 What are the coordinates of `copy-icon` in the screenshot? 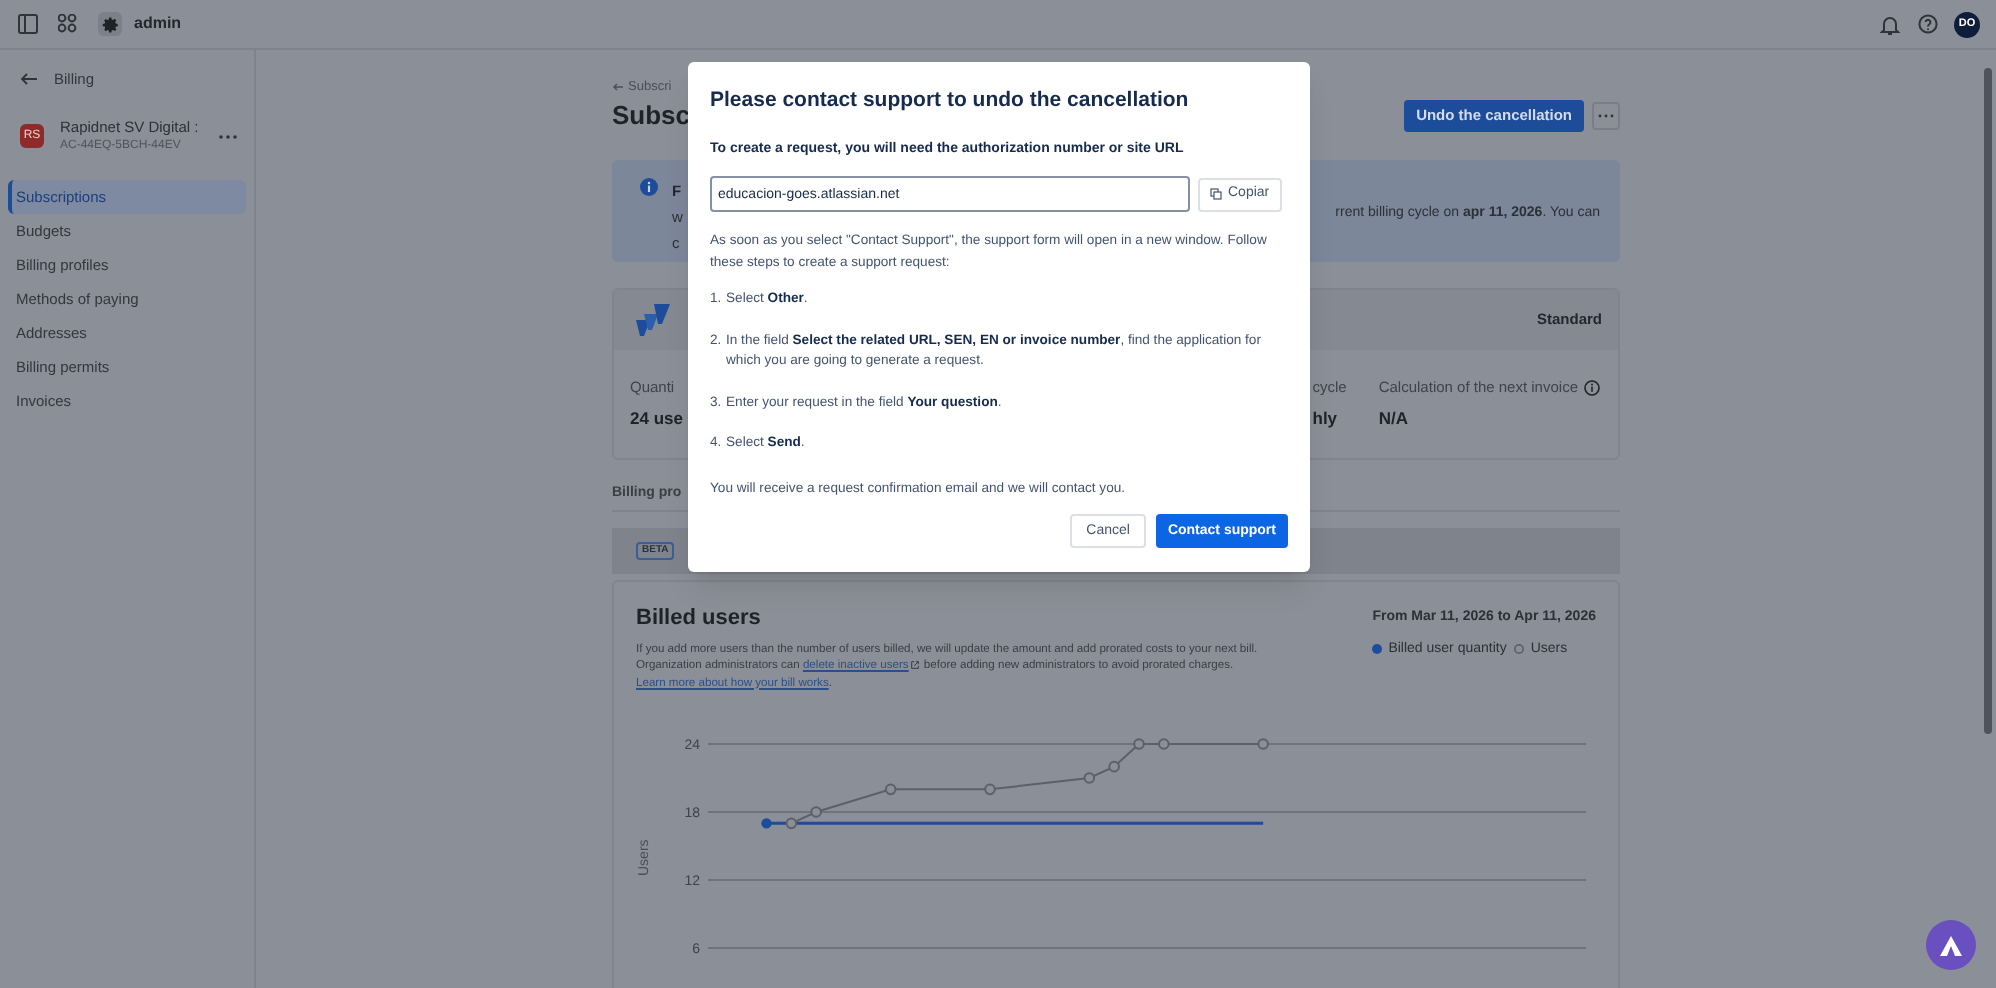 It's located at (1216, 194).